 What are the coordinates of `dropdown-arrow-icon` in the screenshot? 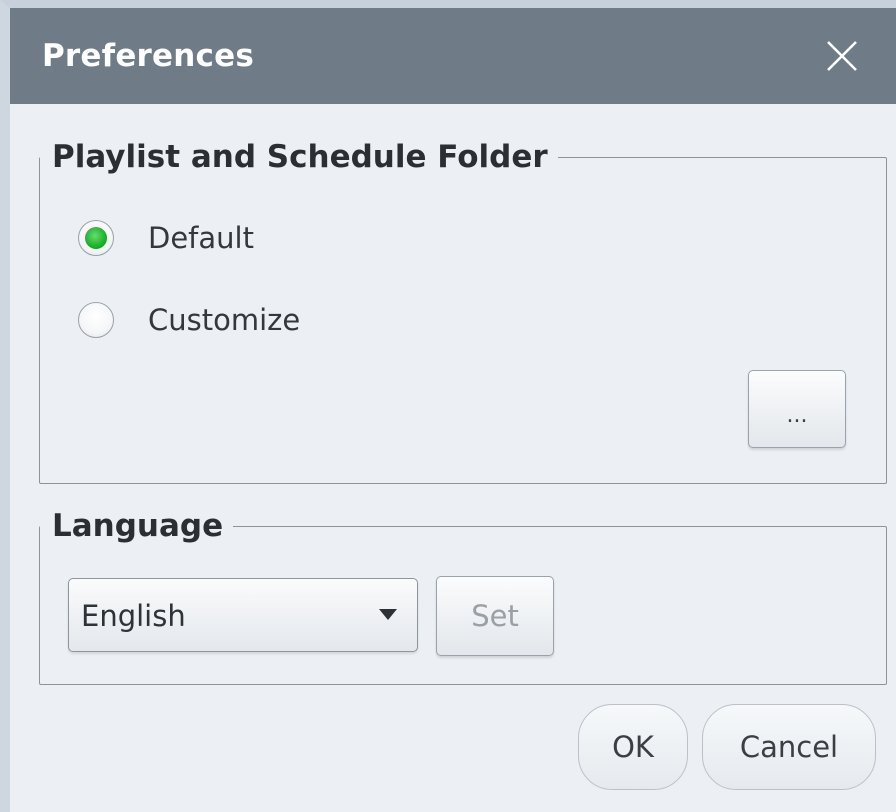 It's located at (388, 614).